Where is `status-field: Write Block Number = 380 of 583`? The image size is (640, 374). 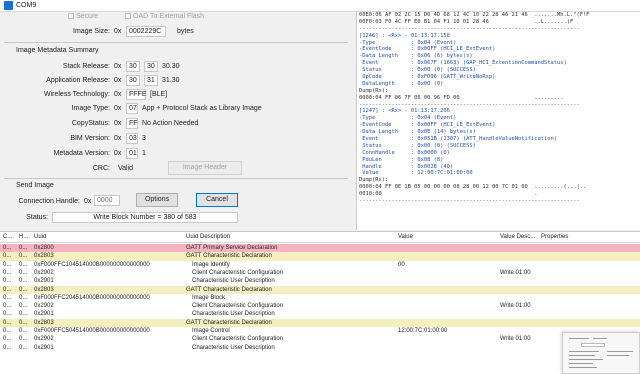 status-field: Write Block Number = 380 of 583 is located at coordinates (145, 217).